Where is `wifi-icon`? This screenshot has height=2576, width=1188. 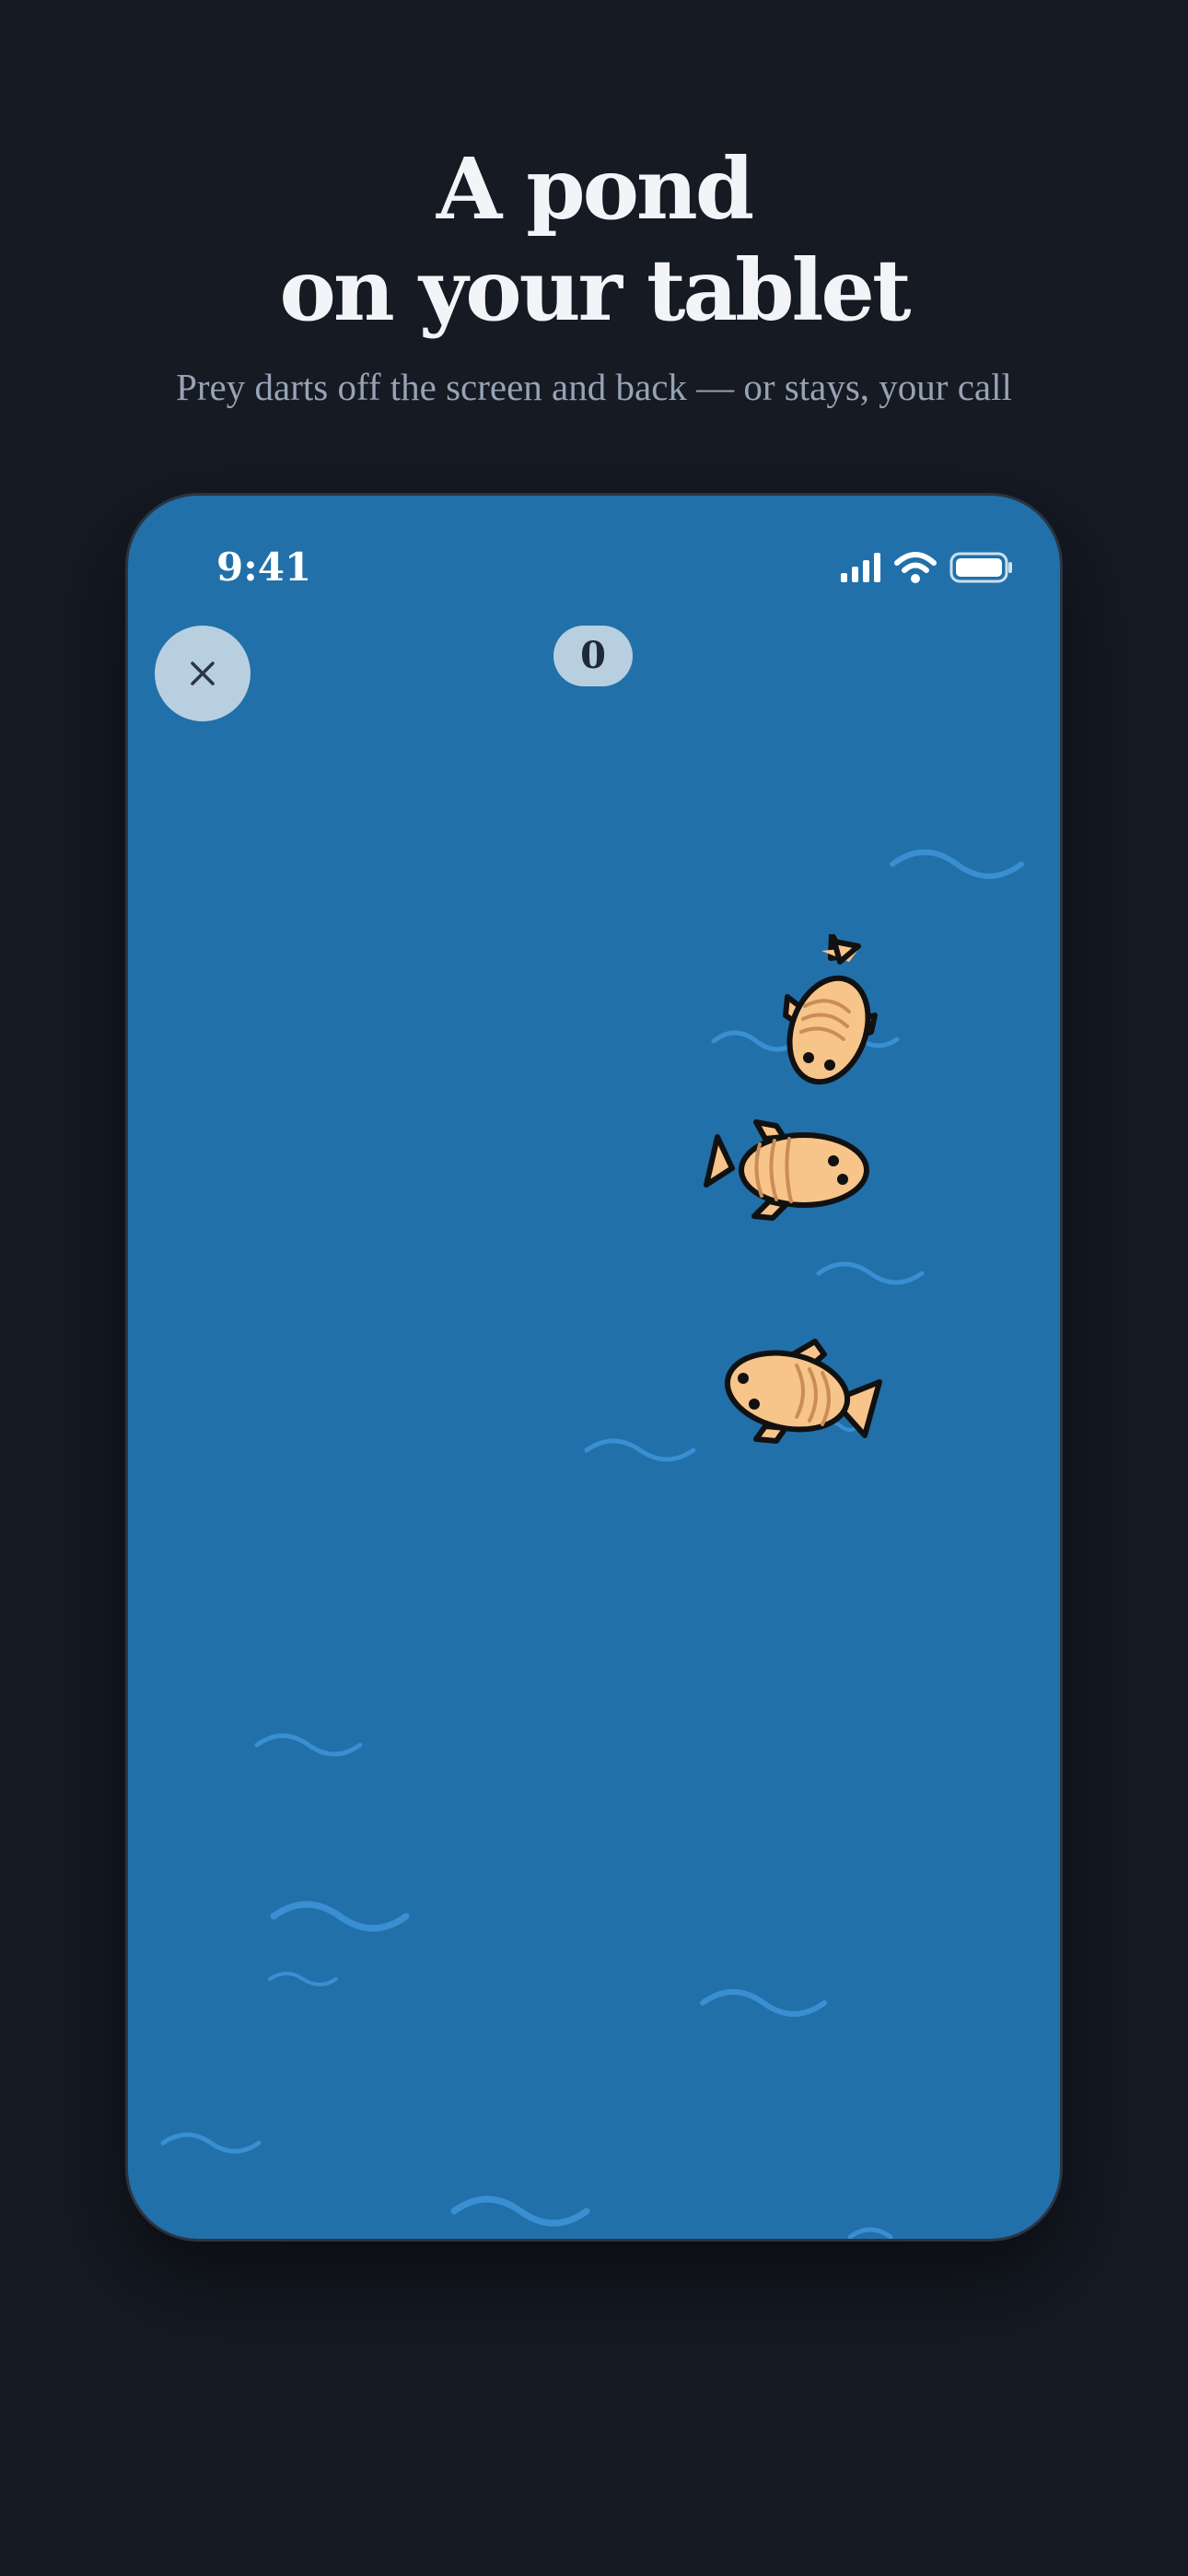 wifi-icon is located at coordinates (915, 567).